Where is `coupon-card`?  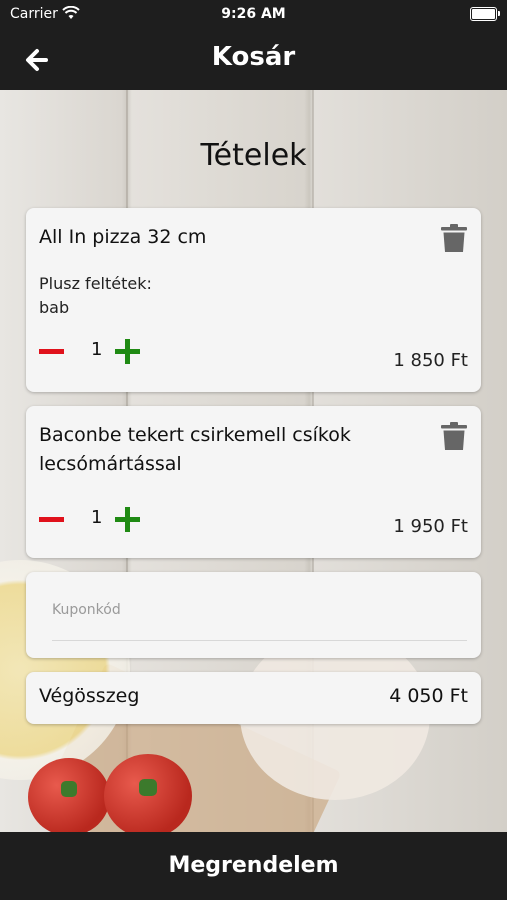 coupon-card is located at coordinates (253, 615).